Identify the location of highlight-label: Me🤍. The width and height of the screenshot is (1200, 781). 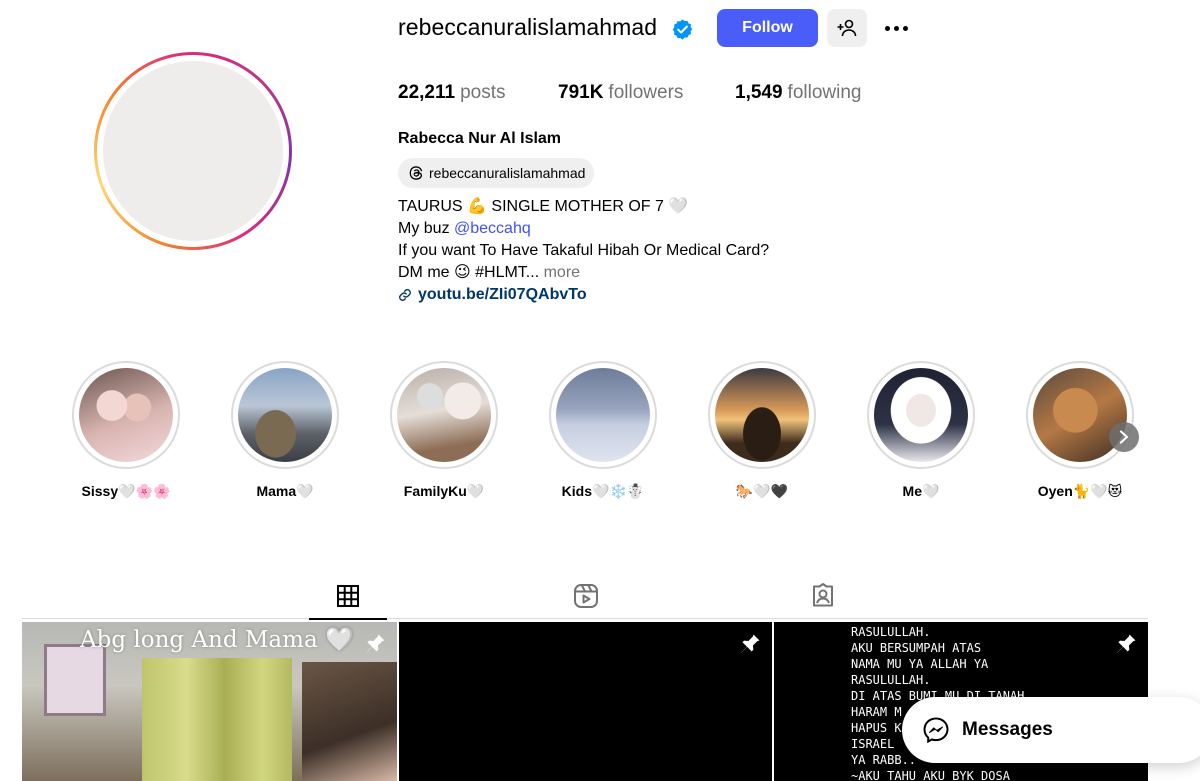
(921, 491).